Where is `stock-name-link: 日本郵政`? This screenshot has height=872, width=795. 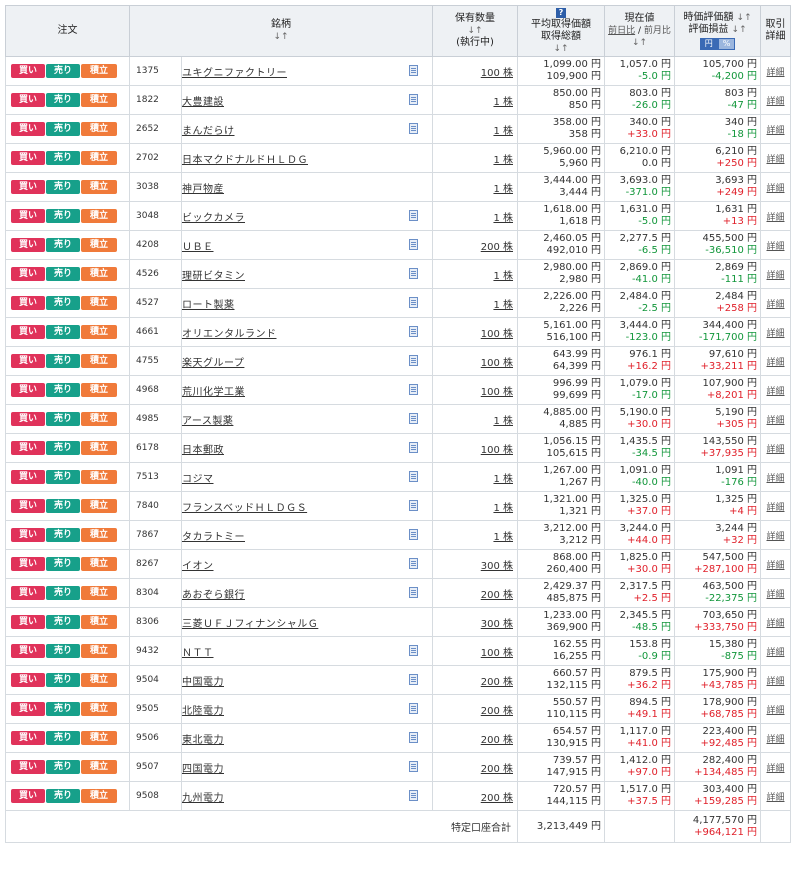
stock-name-link: 日本郵政 is located at coordinates (203, 450).